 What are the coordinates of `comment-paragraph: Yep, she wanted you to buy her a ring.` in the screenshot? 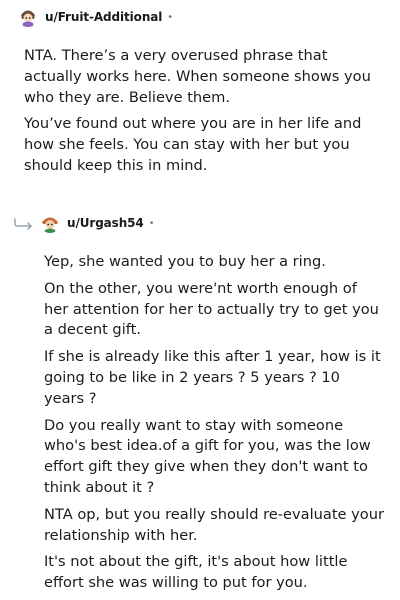 It's located at (185, 261).